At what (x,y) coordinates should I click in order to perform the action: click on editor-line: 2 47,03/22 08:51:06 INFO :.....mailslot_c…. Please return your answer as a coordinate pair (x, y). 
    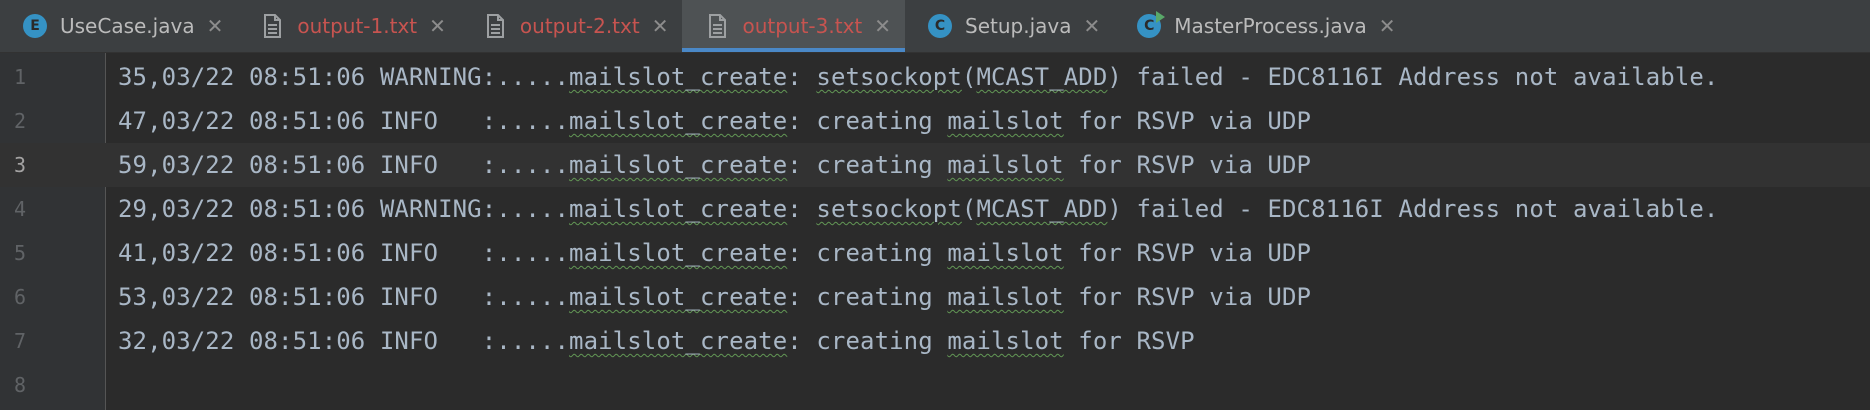
    Looking at the image, I should click on (935, 121).